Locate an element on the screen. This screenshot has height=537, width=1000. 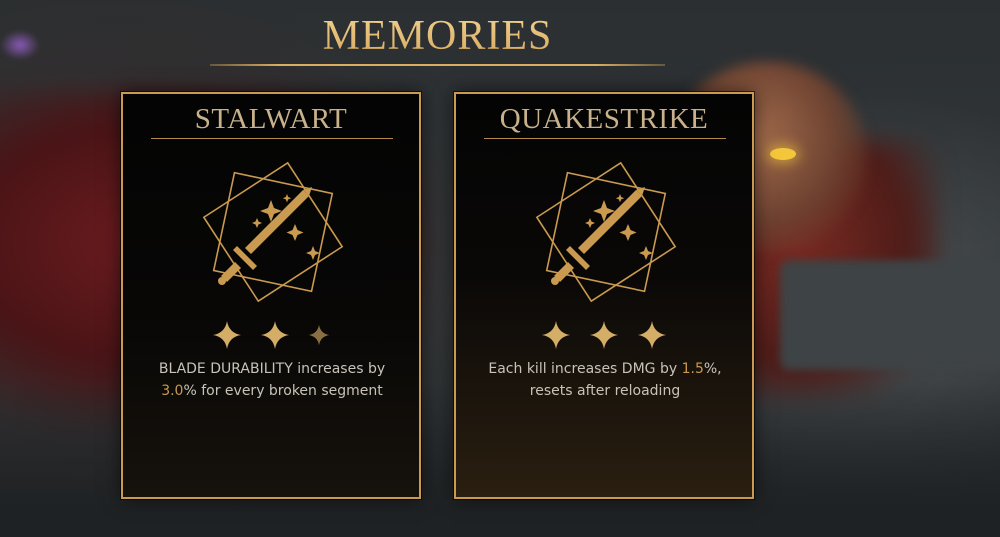
desc-value: 3.0 is located at coordinates (172, 391).